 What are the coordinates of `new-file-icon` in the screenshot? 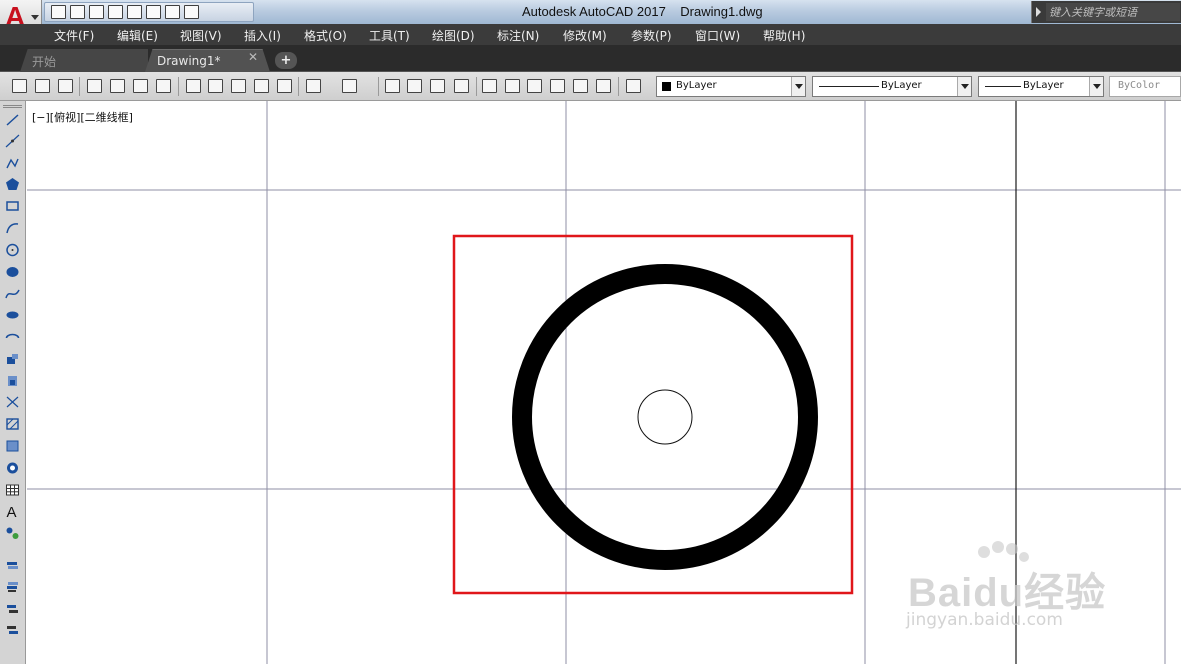 It's located at (58, 12).